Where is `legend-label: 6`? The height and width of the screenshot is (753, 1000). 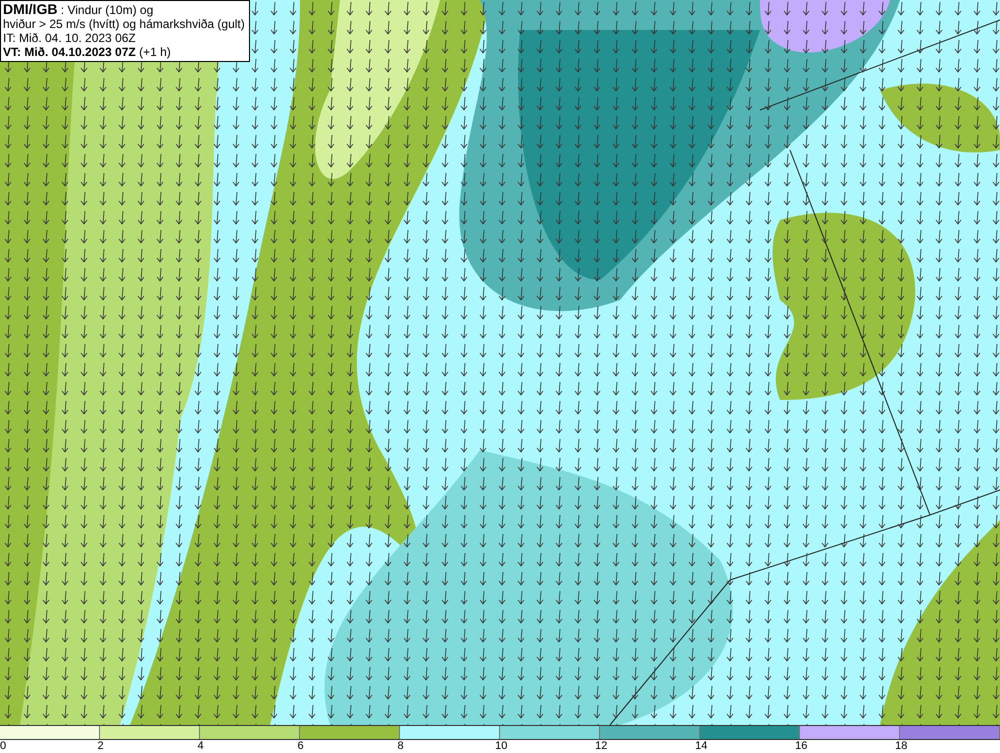 legend-label: 6 is located at coordinates (301, 746).